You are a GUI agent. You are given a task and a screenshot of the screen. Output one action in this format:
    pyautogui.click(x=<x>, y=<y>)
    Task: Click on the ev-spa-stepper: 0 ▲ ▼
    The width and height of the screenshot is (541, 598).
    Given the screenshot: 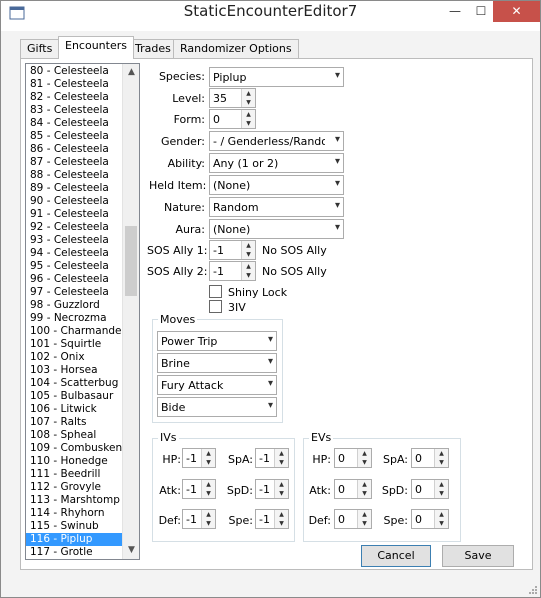 What is the action you would take?
    pyautogui.click(x=430, y=458)
    